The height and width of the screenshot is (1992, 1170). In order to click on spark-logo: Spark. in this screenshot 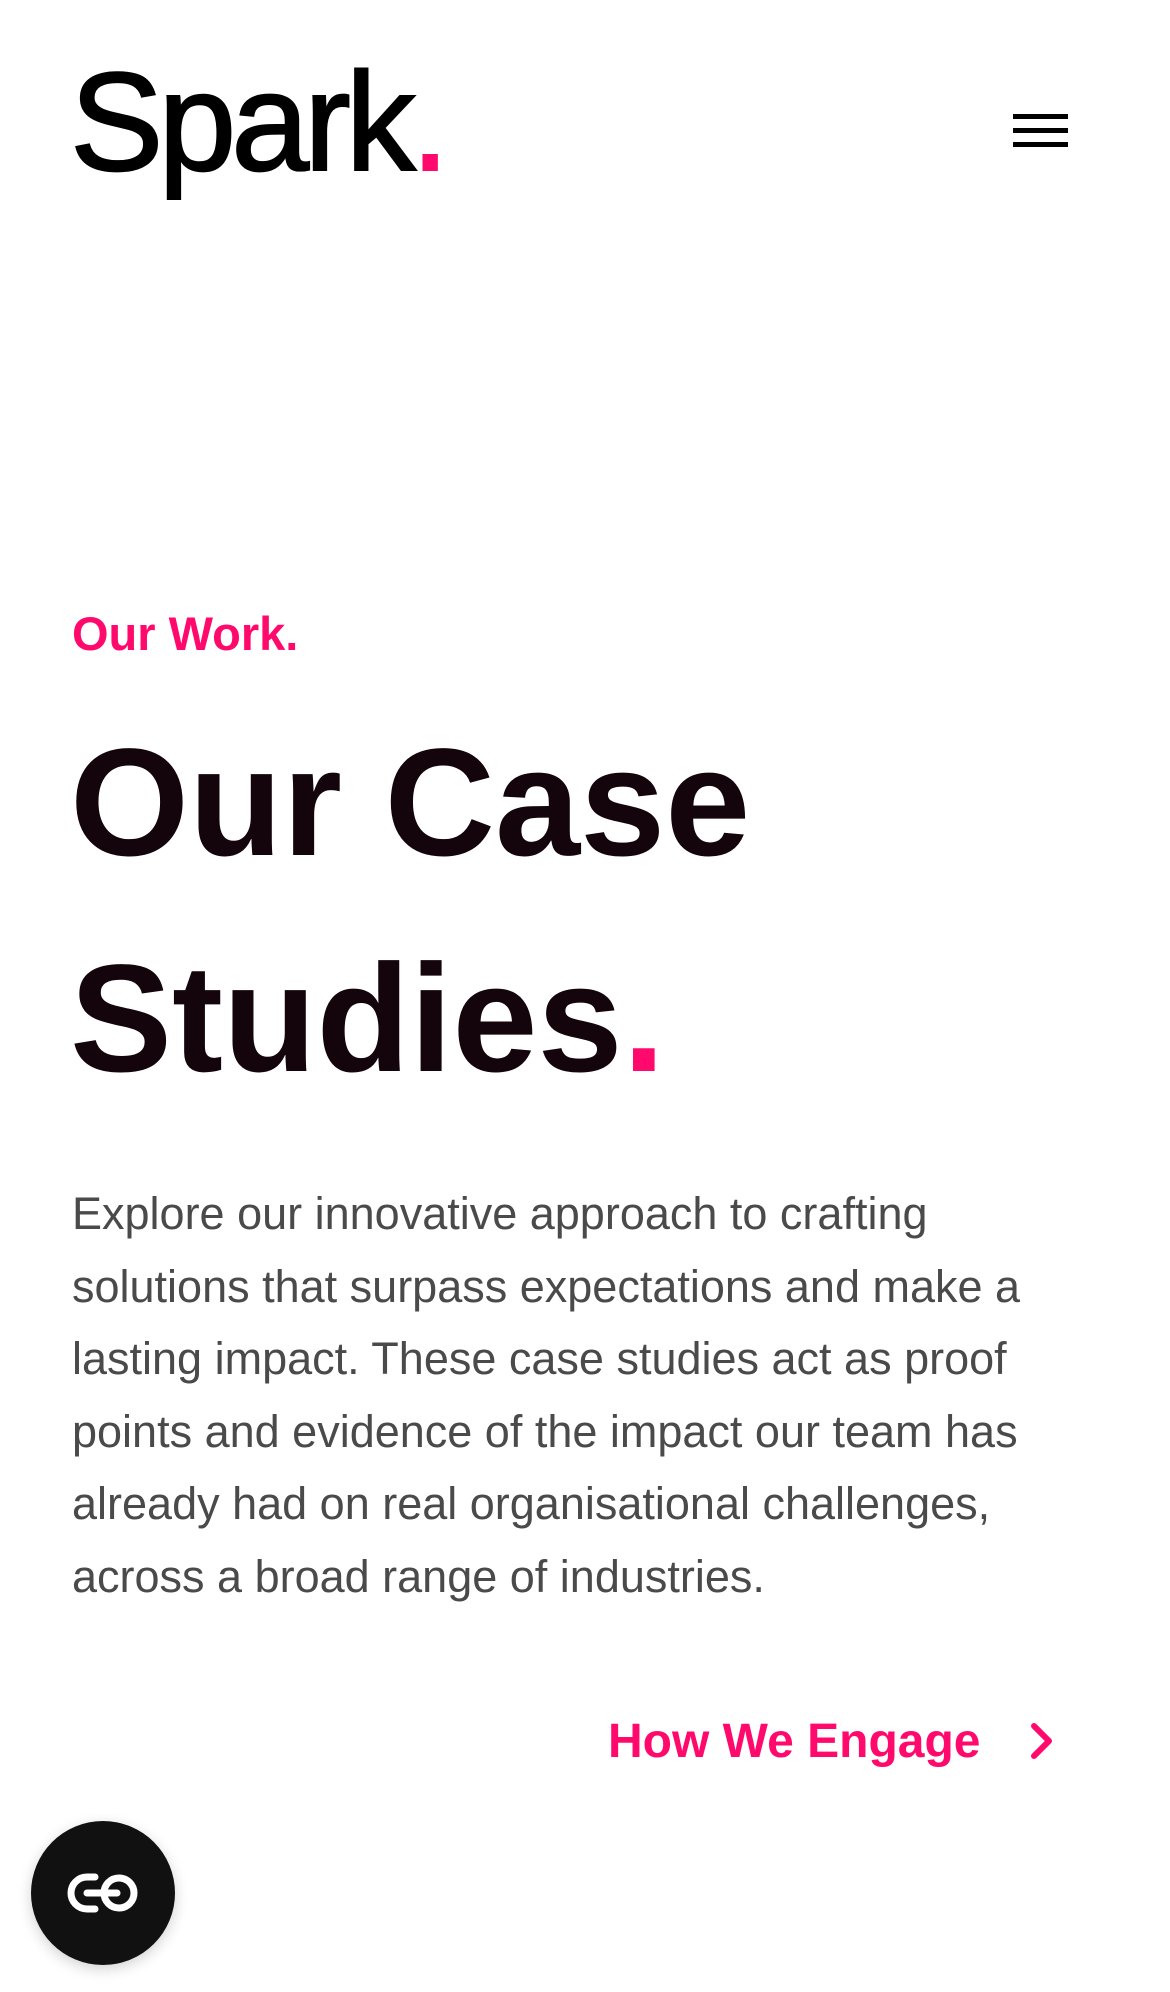, I will do `click(260, 122)`.